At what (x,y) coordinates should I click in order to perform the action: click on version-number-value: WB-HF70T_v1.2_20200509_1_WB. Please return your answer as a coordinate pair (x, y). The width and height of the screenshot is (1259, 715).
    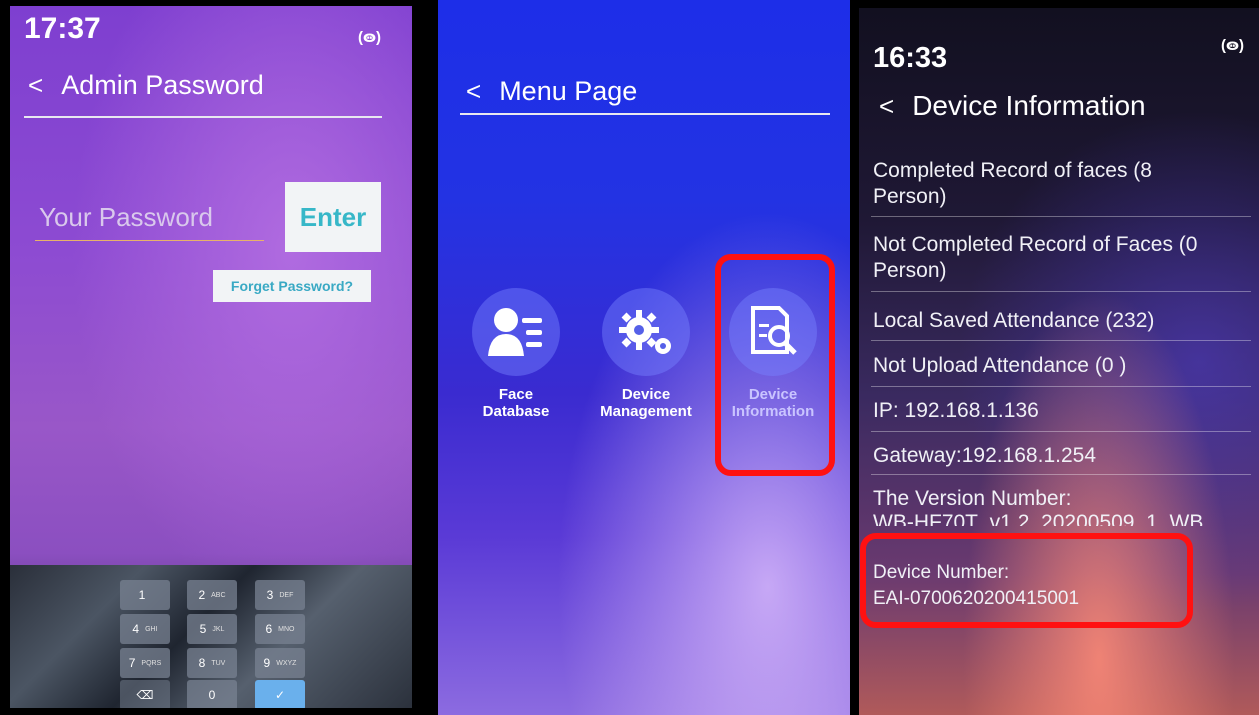
    Looking at the image, I should click on (1038, 518).